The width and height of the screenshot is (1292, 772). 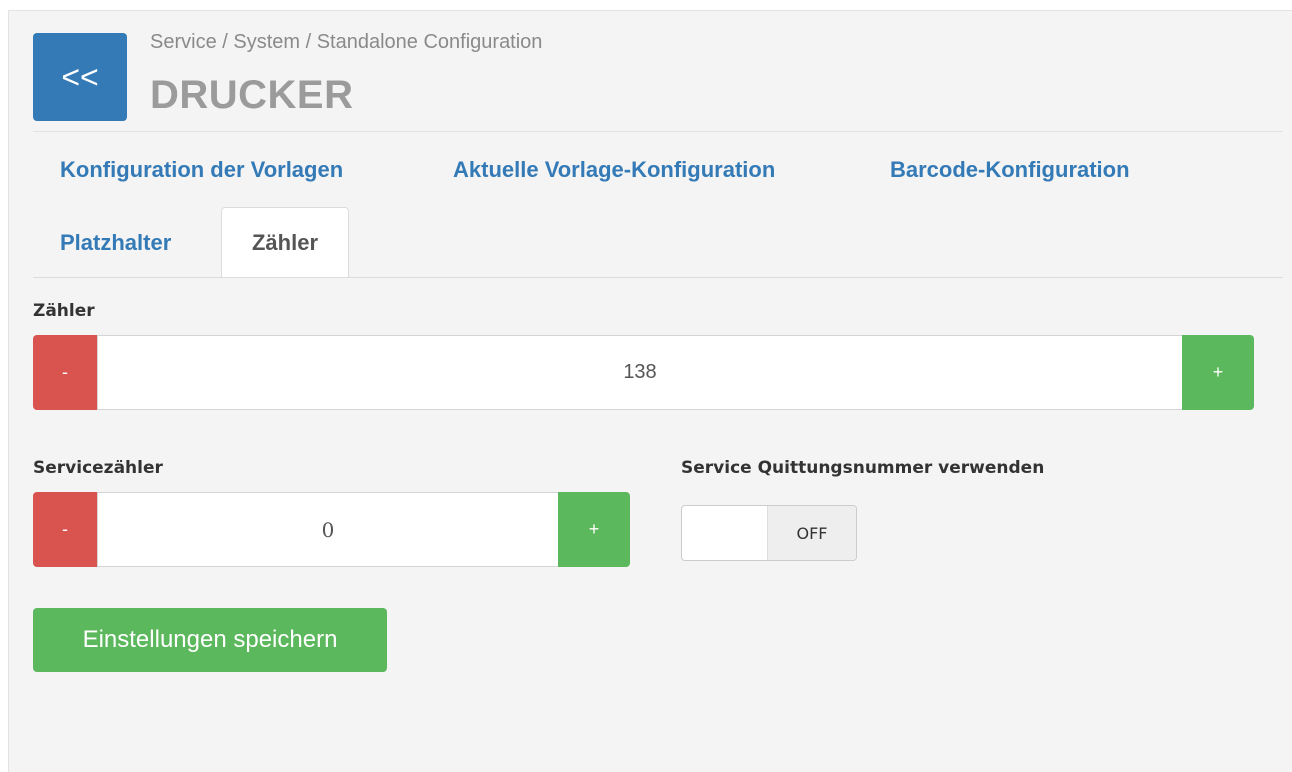 I want to click on header-divider, so click(x=658, y=131).